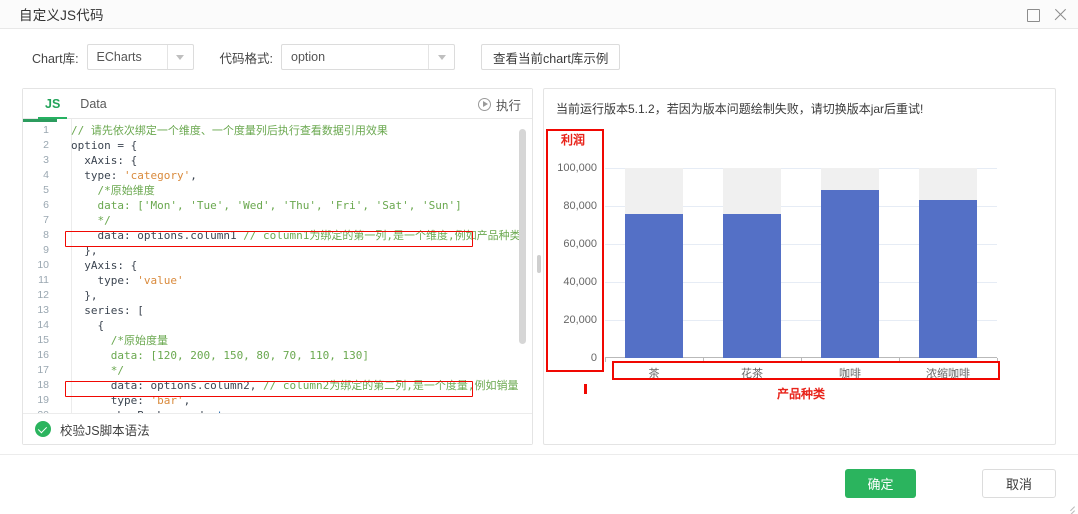 The width and height of the screenshot is (1078, 514). What do you see at coordinates (277, 410) in the screenshot?
I see `code-line: 20 showBackground: true` at bounding box center [277, 410].